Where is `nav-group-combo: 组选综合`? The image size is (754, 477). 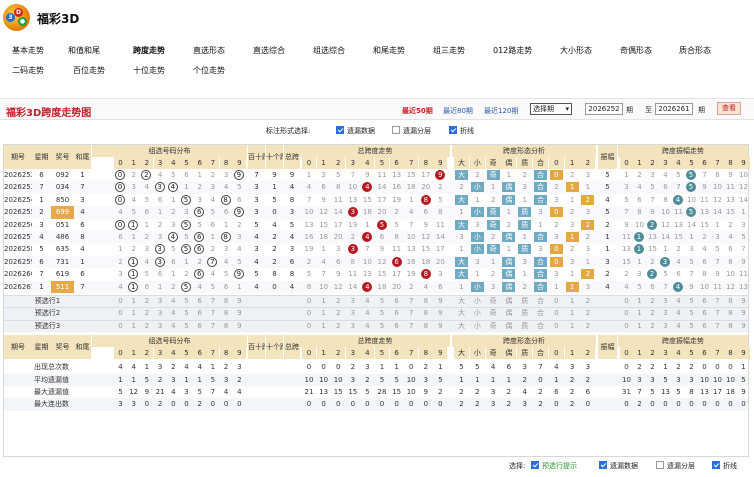 nav-group-combo: 组选综合 is located at coordinates (329, 50).